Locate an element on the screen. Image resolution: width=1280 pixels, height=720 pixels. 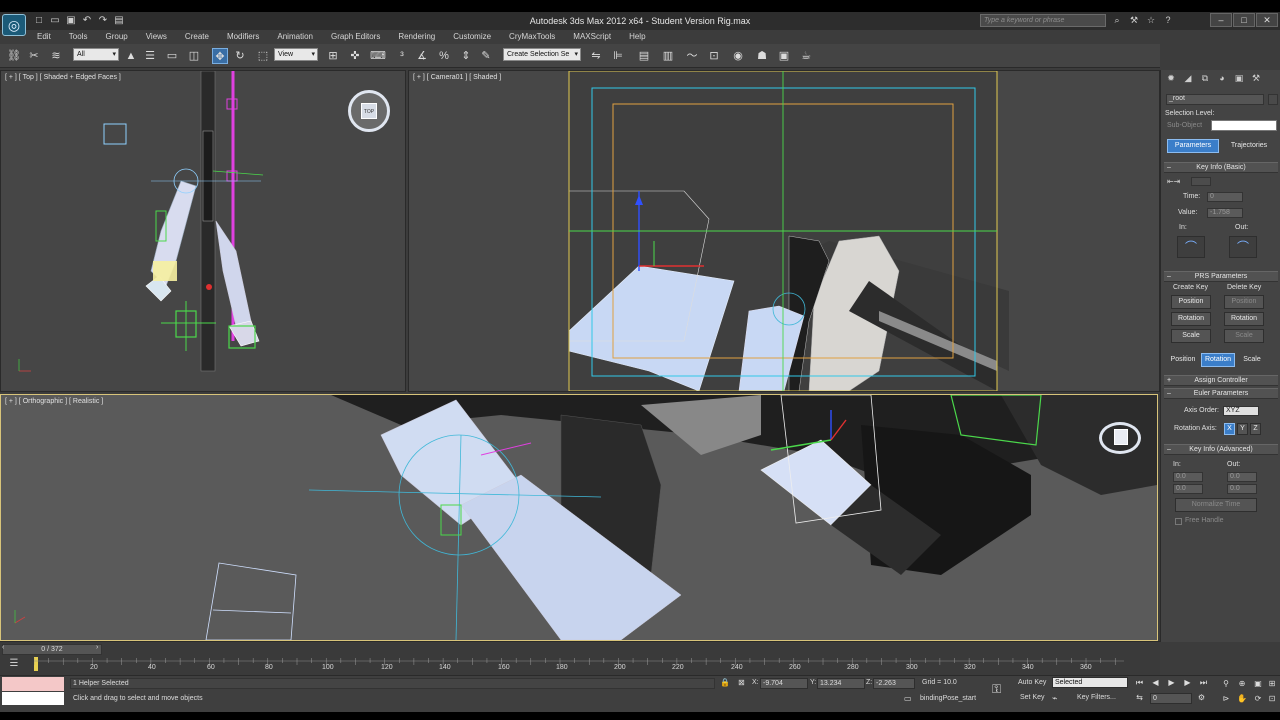
object-color-swatch is located at coordinates (1273, 99).